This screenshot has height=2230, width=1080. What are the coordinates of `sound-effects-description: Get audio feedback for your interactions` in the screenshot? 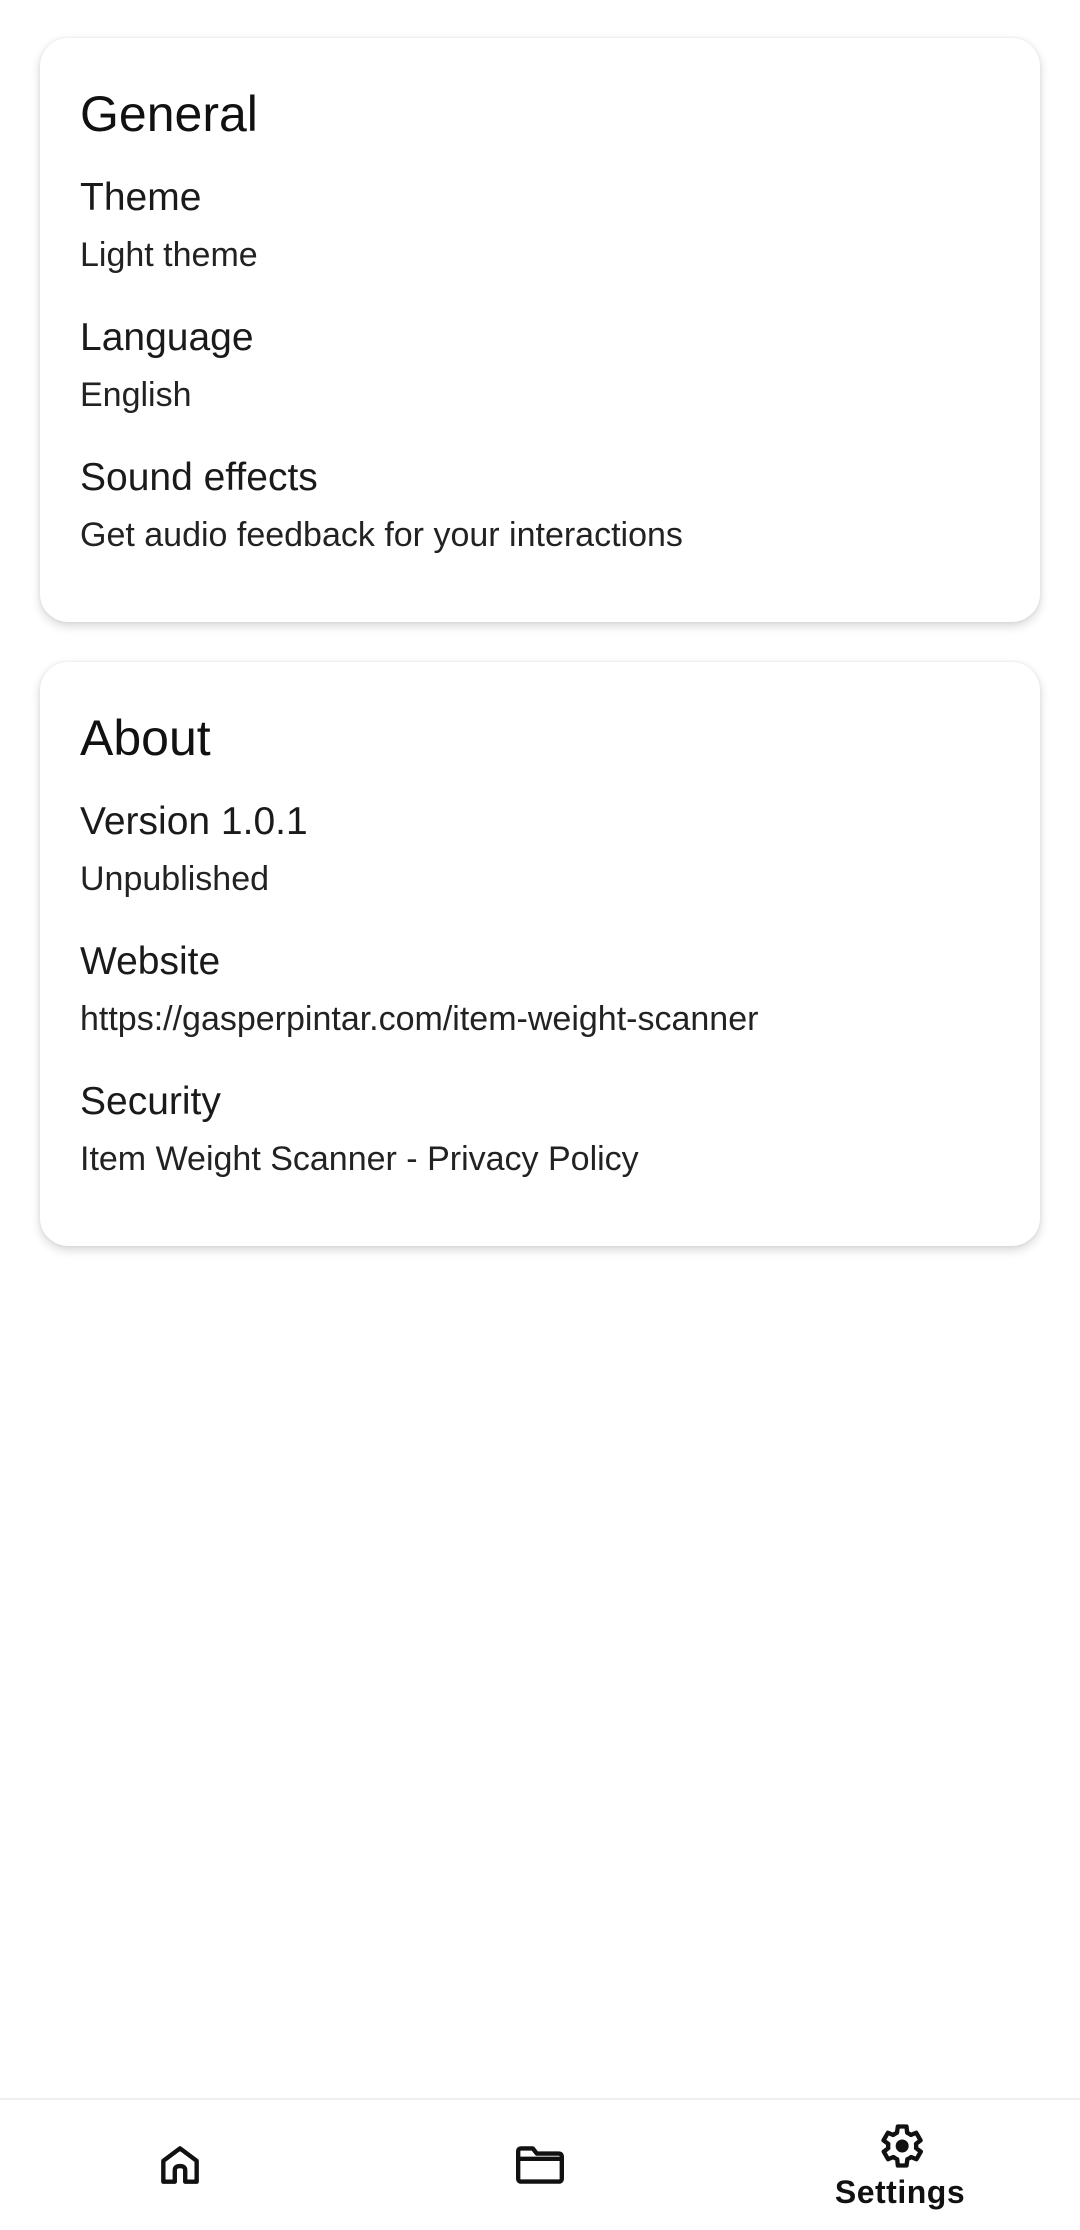 It's located at (381, 535).